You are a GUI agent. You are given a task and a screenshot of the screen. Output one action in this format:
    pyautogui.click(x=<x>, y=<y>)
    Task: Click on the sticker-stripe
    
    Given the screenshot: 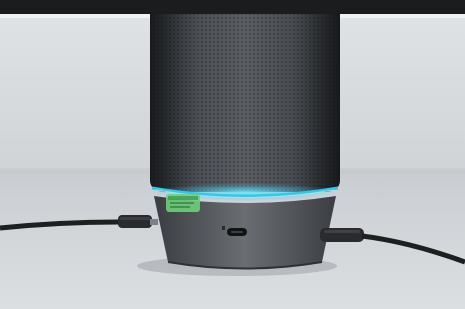 What is the action you would take?
    pyautogui.click(x=183, y=198)
    